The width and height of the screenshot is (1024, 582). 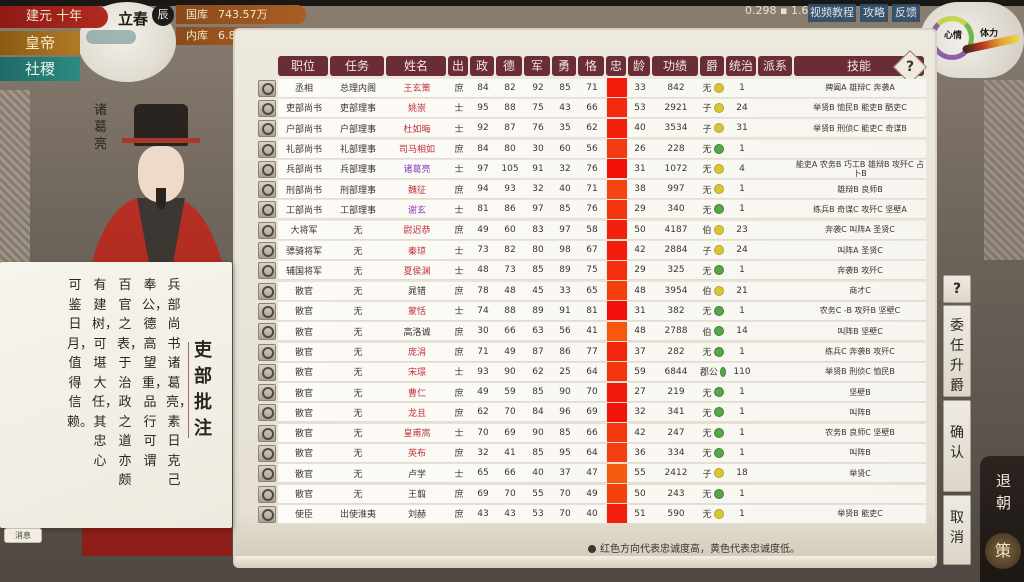 What do you see at coordinates (639, 66) in the screenshot?
I see `column-header: 龄` at bounding box center [639, 66].